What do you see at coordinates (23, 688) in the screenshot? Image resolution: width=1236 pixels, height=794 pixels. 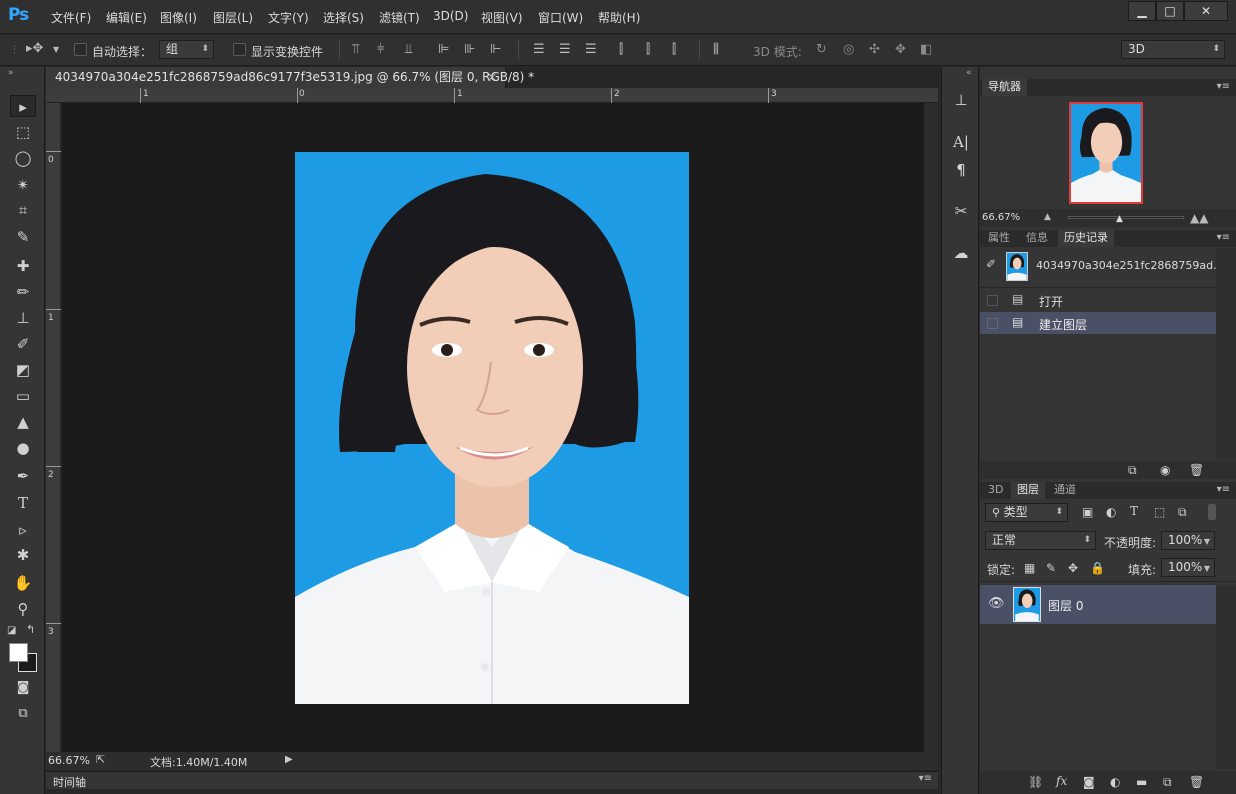 I see `quick-mask-icon: ◙` at bounding box center [23, 688].